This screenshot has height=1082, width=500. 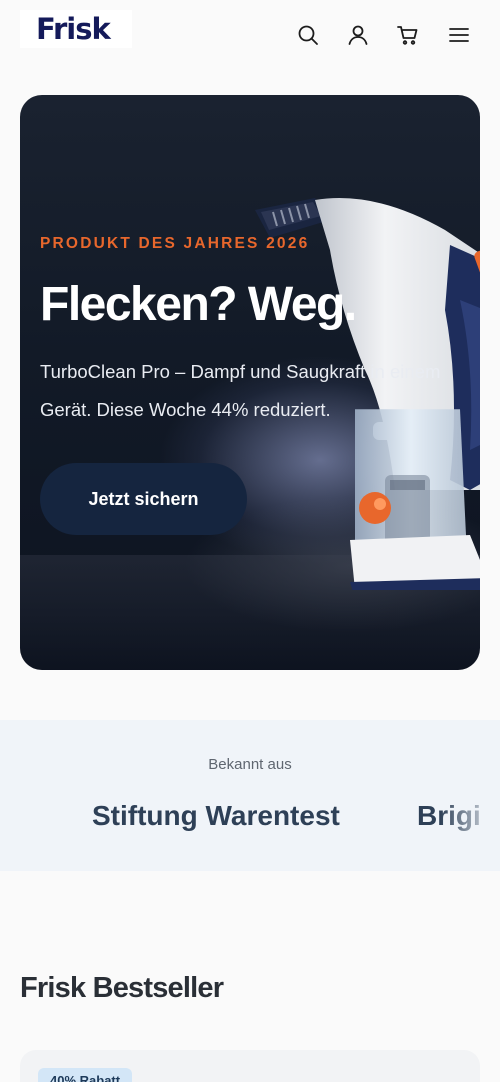 I want to click on search-icon, so click(x=308, y=35).